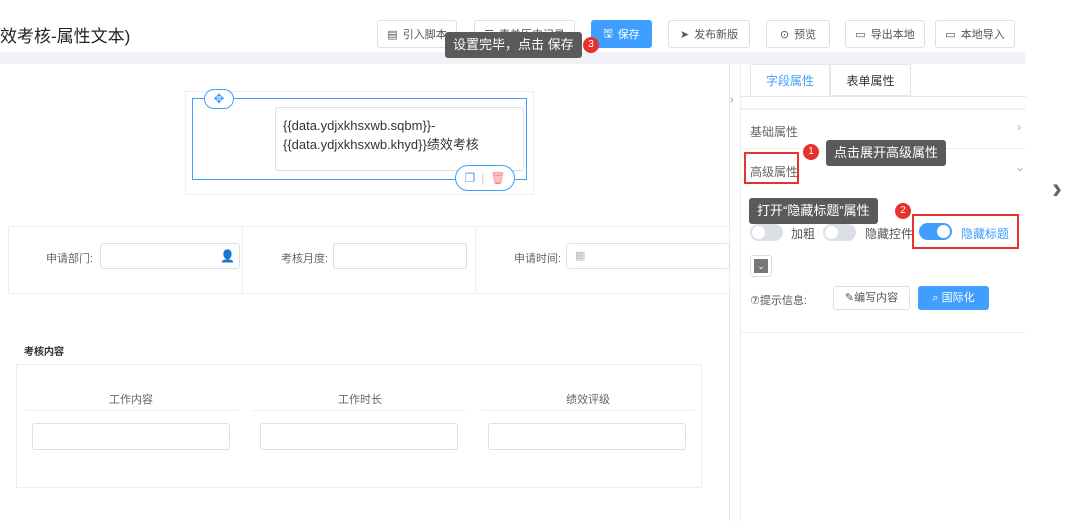  Describe the element at coordinates (359, 436) in the screenshot. I see `work-hours-input` at that location.